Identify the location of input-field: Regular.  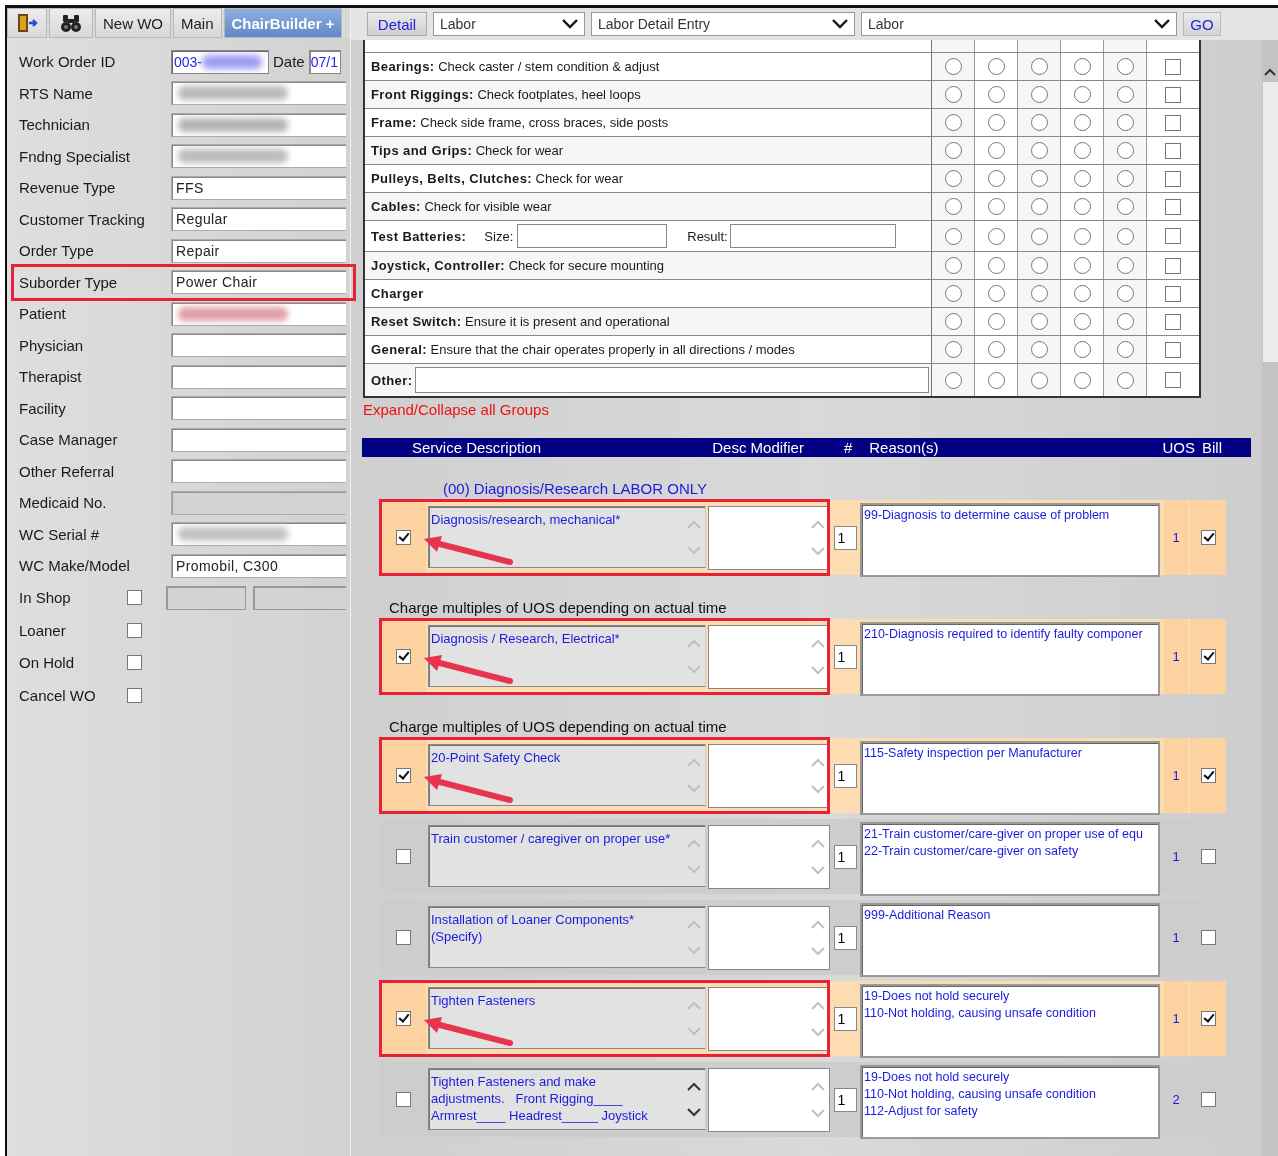
(258, 219).